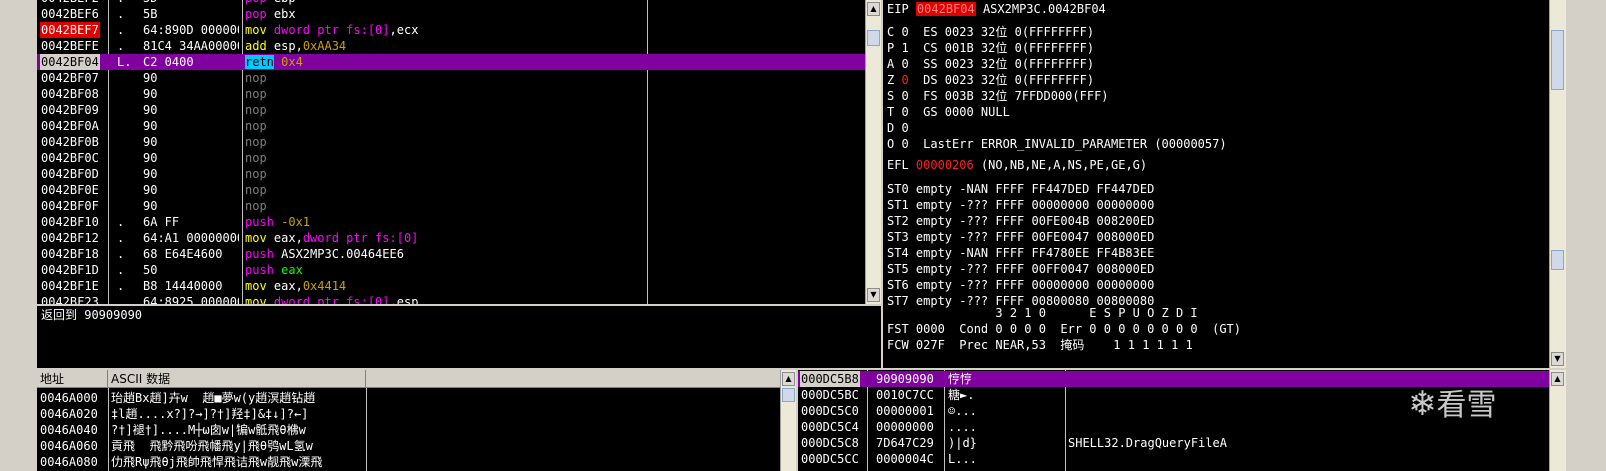 The image size is (1606, 471). Describe the element at coordinates (70, 254) in the screenshot. I see `disasm-address: 0042BF18` at that location.